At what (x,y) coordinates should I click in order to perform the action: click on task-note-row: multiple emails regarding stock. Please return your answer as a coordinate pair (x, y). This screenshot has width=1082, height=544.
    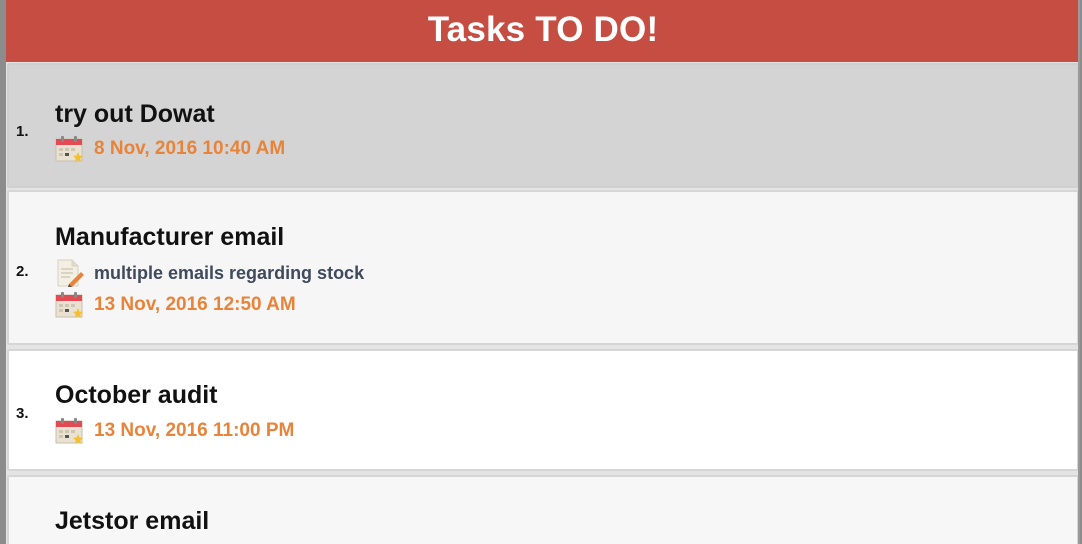
    Looking at the image, I should click on (209, 273).